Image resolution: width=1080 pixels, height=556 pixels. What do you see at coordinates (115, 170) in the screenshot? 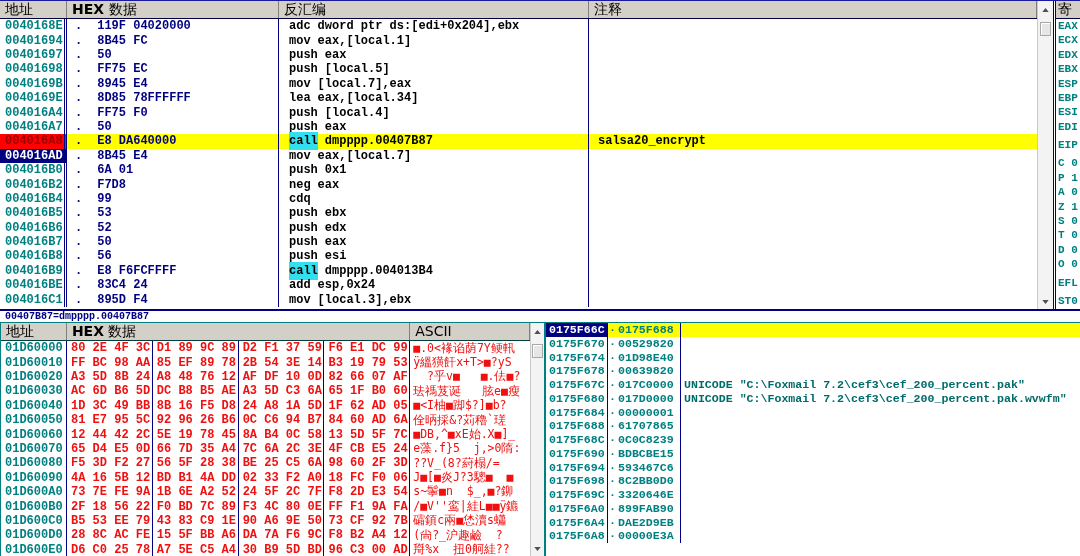
I see `opcode-bytes: 6A 01` at bounding box center [115, 170].